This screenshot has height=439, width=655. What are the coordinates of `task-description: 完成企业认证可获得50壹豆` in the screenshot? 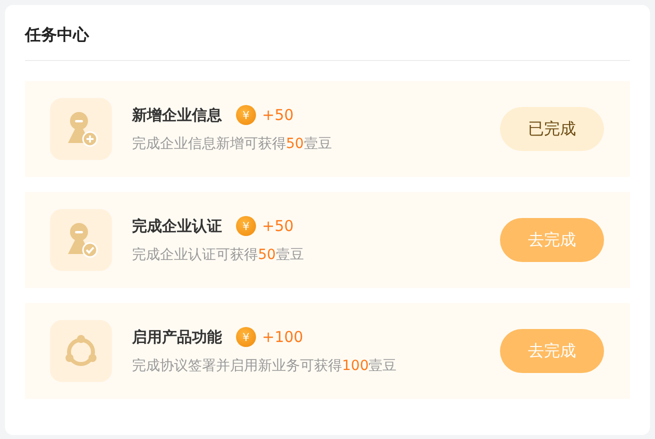 It's located at (218, 255).